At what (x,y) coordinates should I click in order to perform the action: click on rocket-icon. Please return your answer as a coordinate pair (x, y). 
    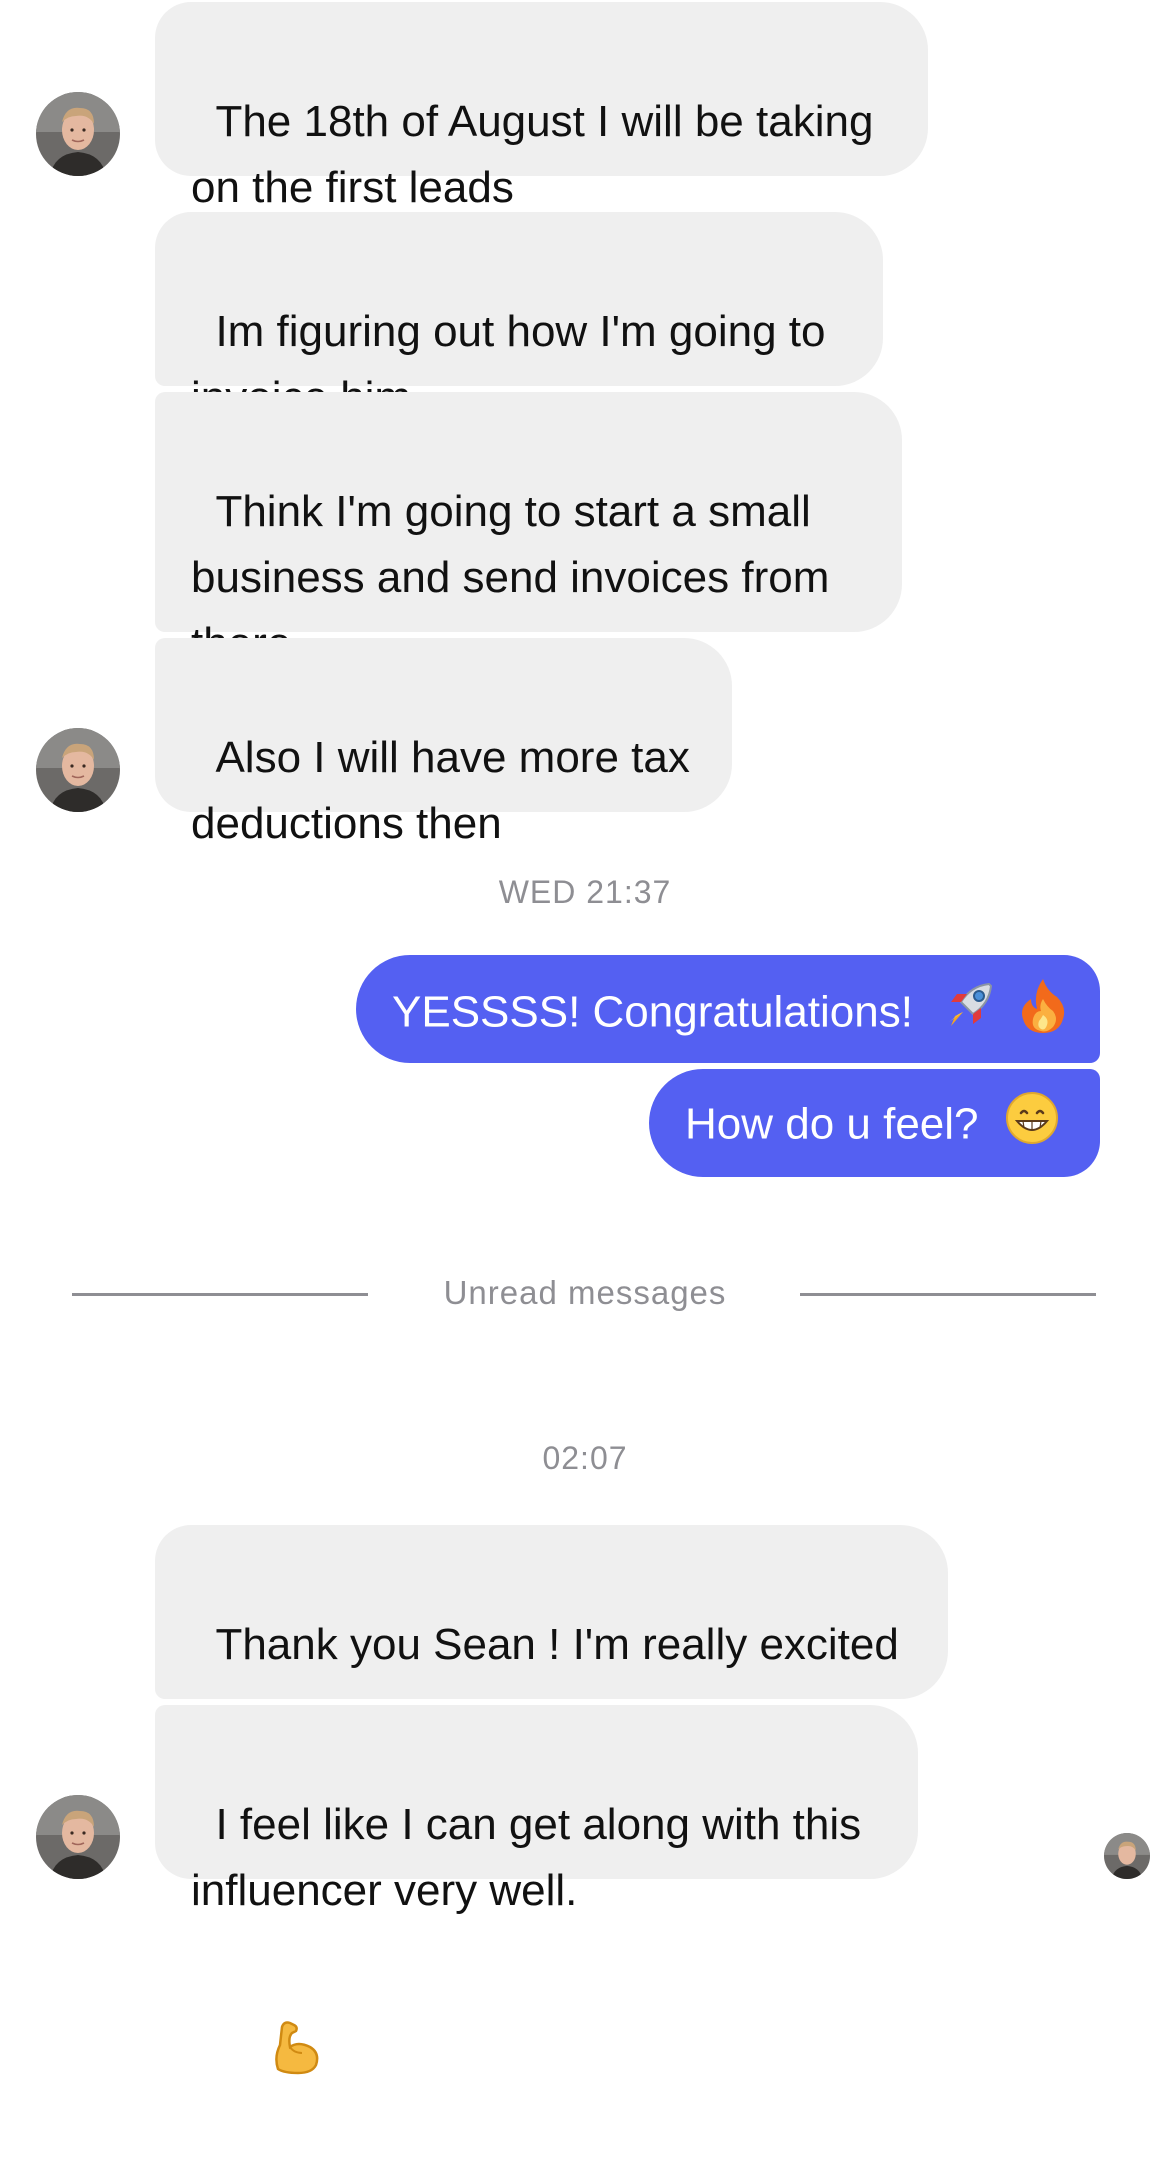
    Looking at the image, I should click on (969, 1015).